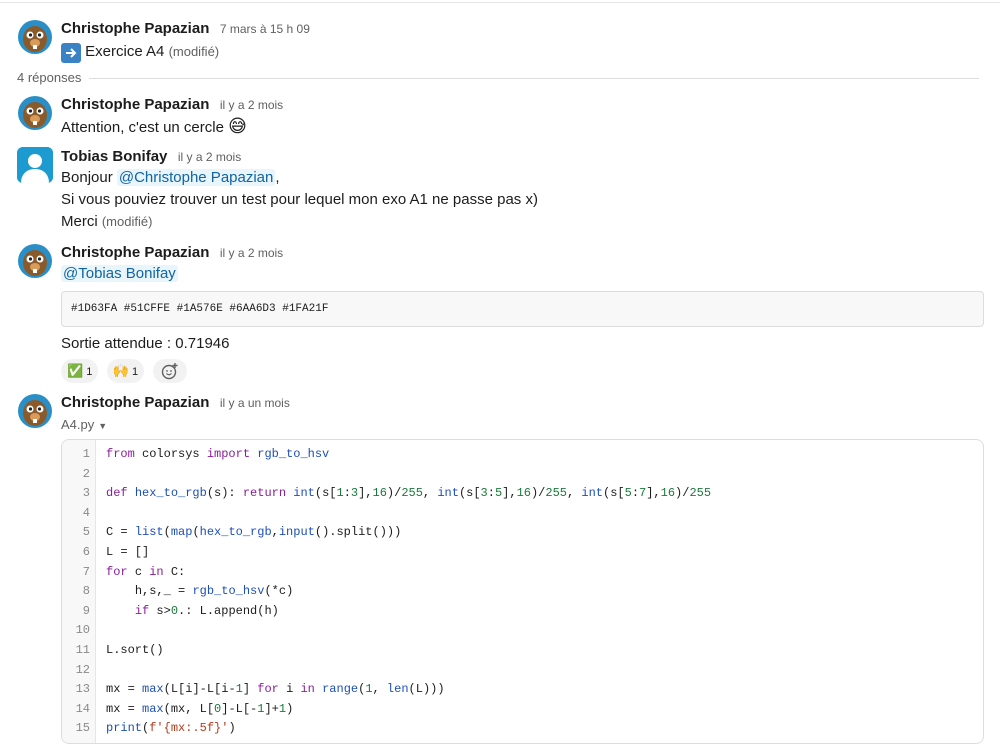  What do you see at coordinates (82, 689) in the screenshot?
I see `line-number: 13` at bounding box center [82, 689].